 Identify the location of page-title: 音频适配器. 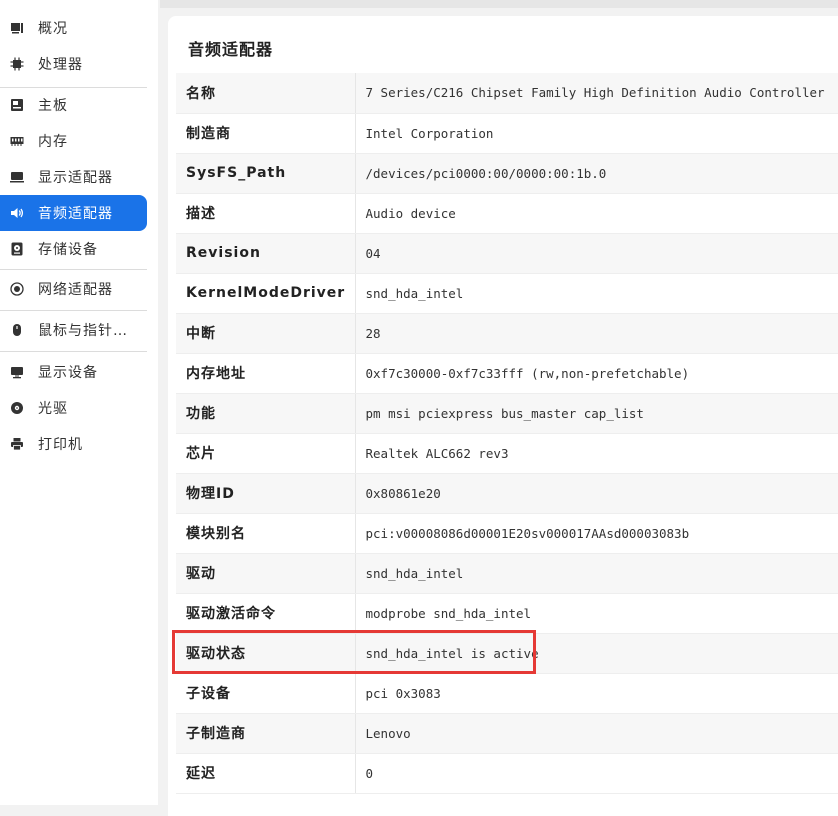
(231, 49).